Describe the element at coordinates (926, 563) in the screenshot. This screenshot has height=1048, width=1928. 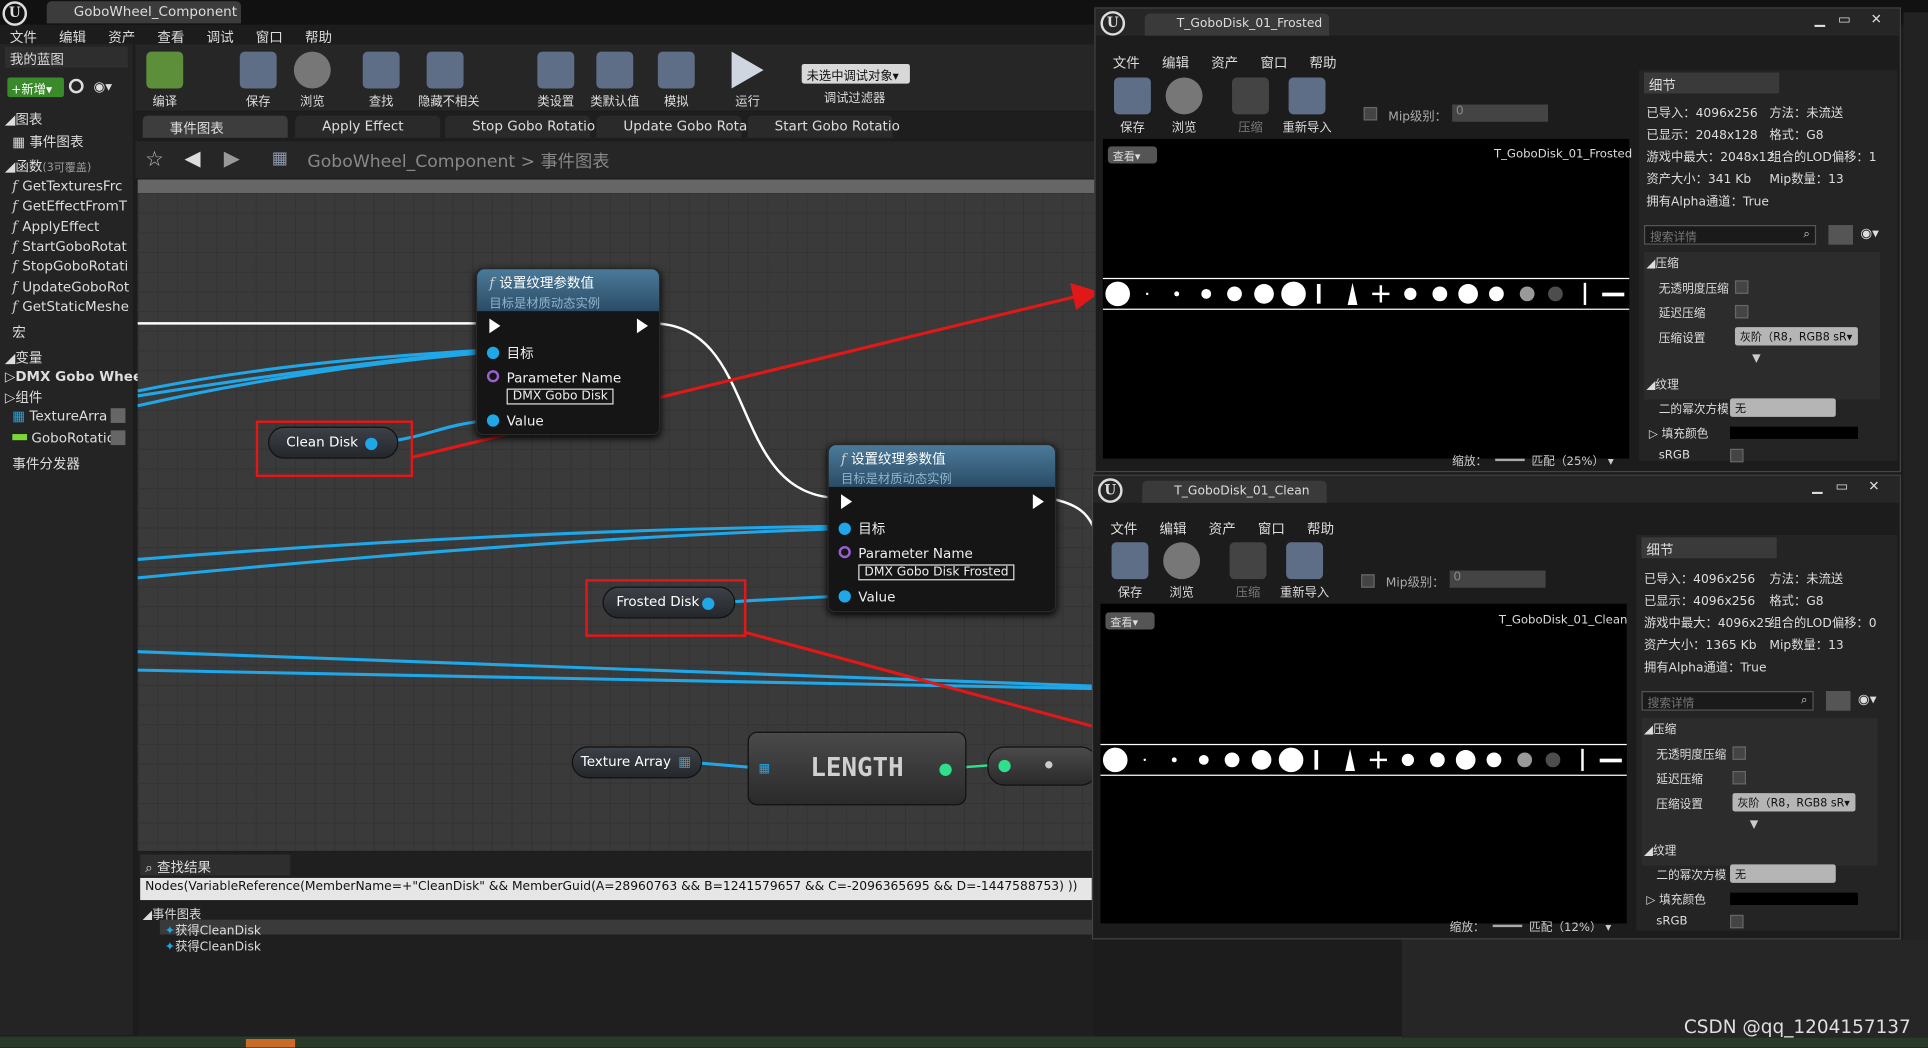
I see `param-name-pin: Parameter Name DMX Gobo Disk Frosted` at that location.